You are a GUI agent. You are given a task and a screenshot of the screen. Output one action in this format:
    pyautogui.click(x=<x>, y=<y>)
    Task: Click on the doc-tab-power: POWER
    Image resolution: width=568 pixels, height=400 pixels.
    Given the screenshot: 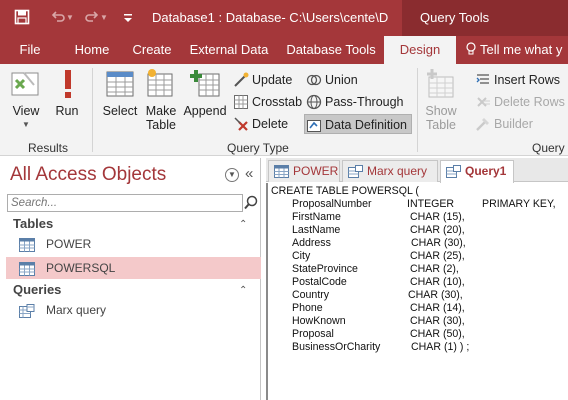 What is the action you would take?
    pyautogui.click(x=304, y=171)
    